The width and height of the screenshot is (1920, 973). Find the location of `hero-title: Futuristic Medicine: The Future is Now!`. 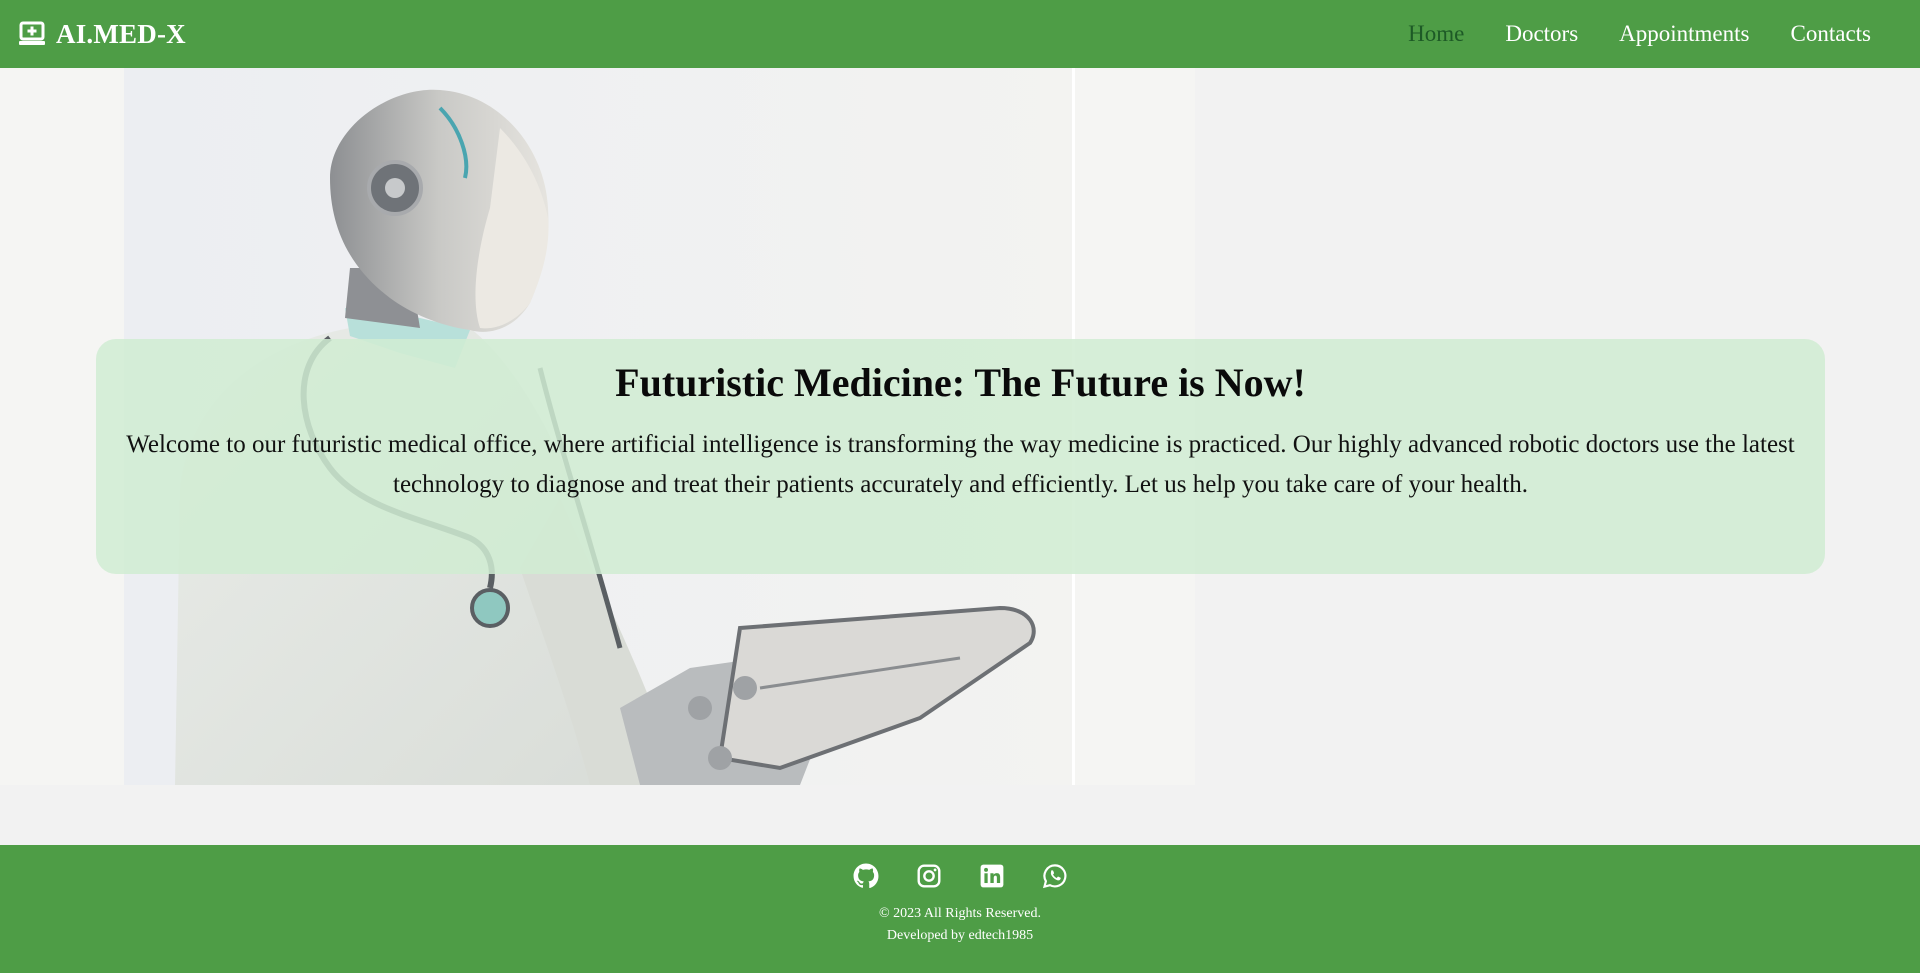

hero-title: Futuristic Medicine: The Future is Now! is located at coordinates (960, 382).